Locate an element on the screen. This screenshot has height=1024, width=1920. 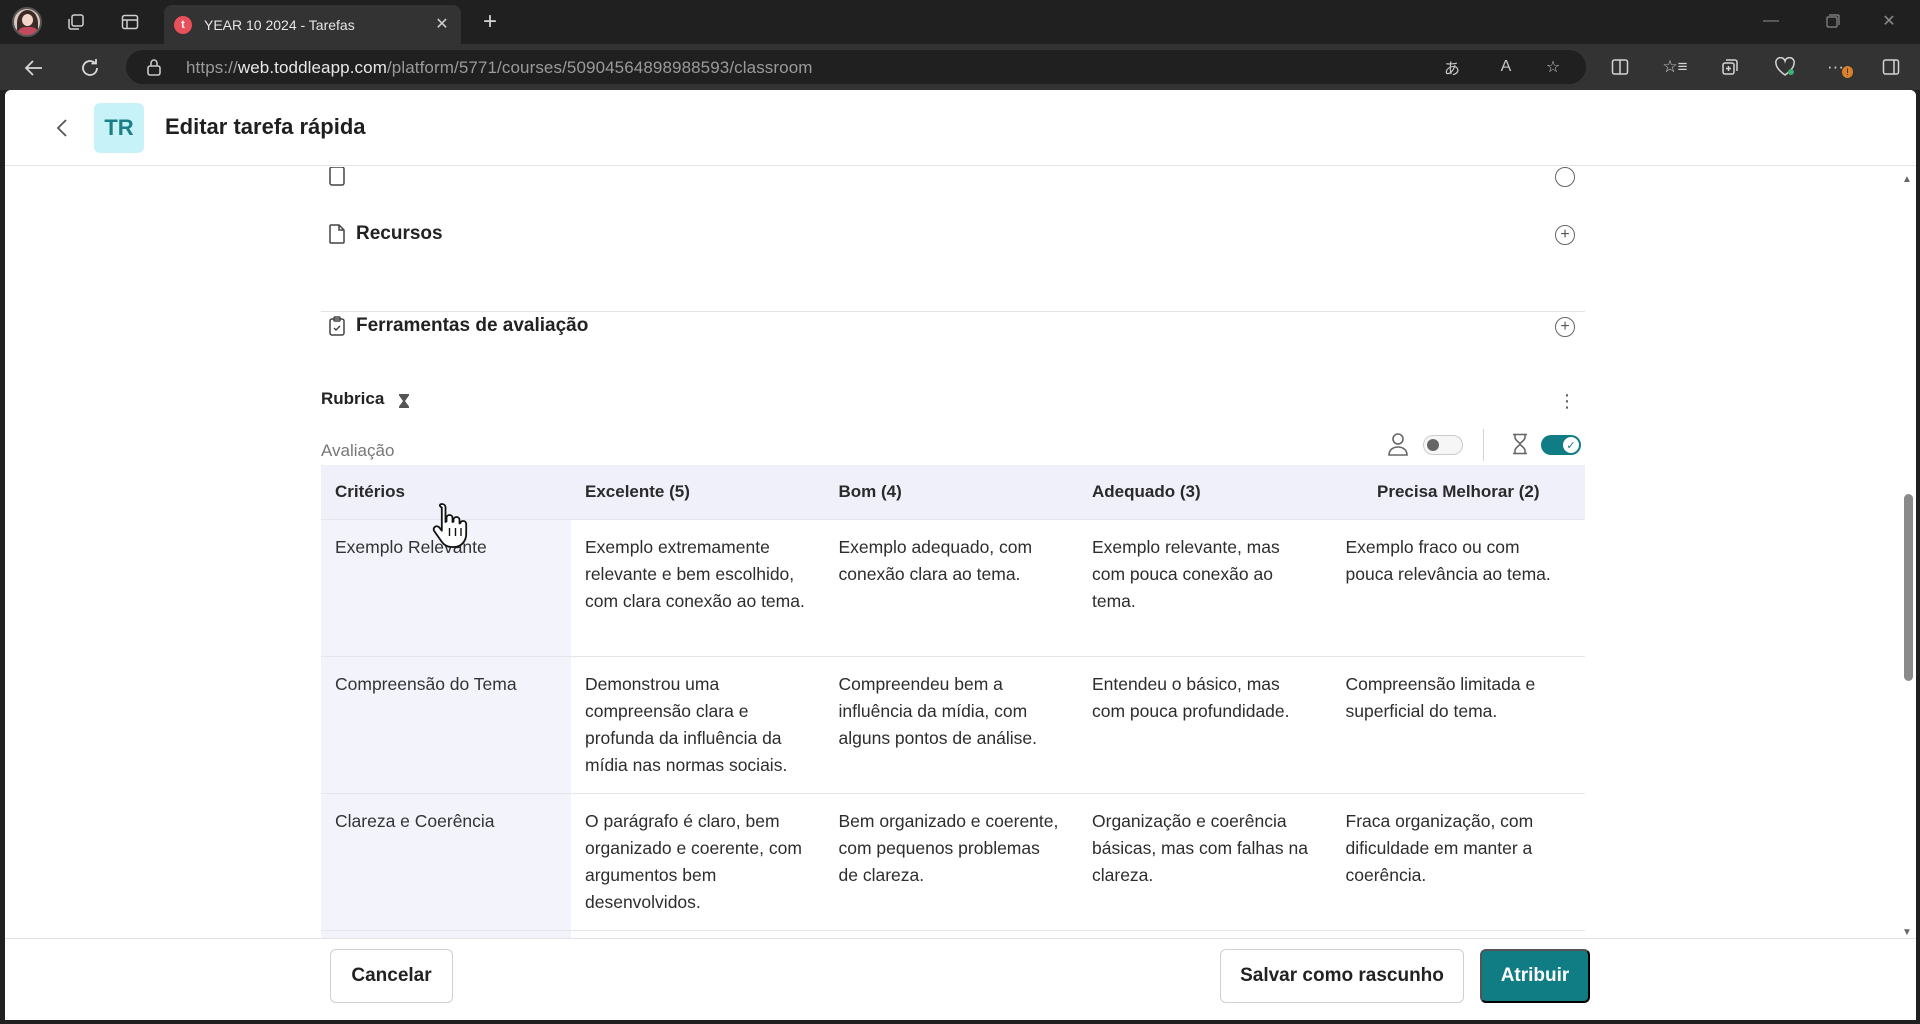
scrollbar-thumb is located at coordinates (1908, 587).